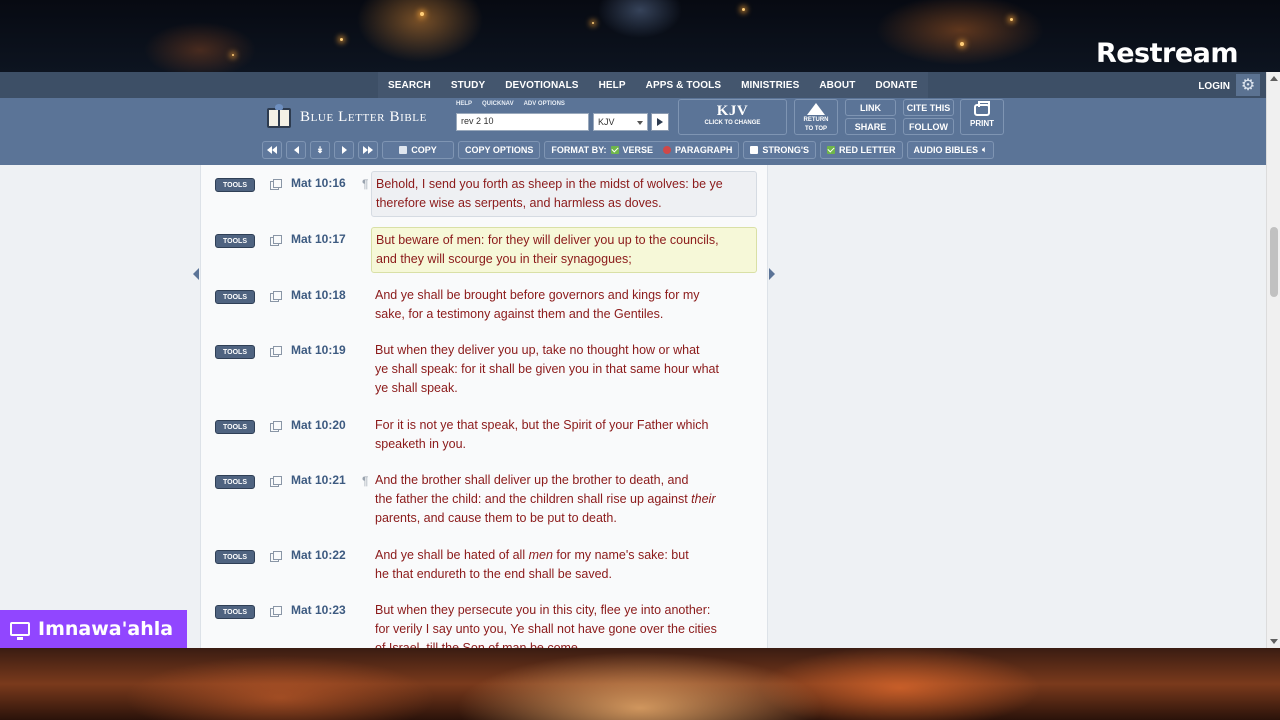 The height and width of the screenshot is (720, 1280). Describe the element at coordinates (318, 183) in the screenshot. I see `verse-reference: Mat 10:16` at that location.